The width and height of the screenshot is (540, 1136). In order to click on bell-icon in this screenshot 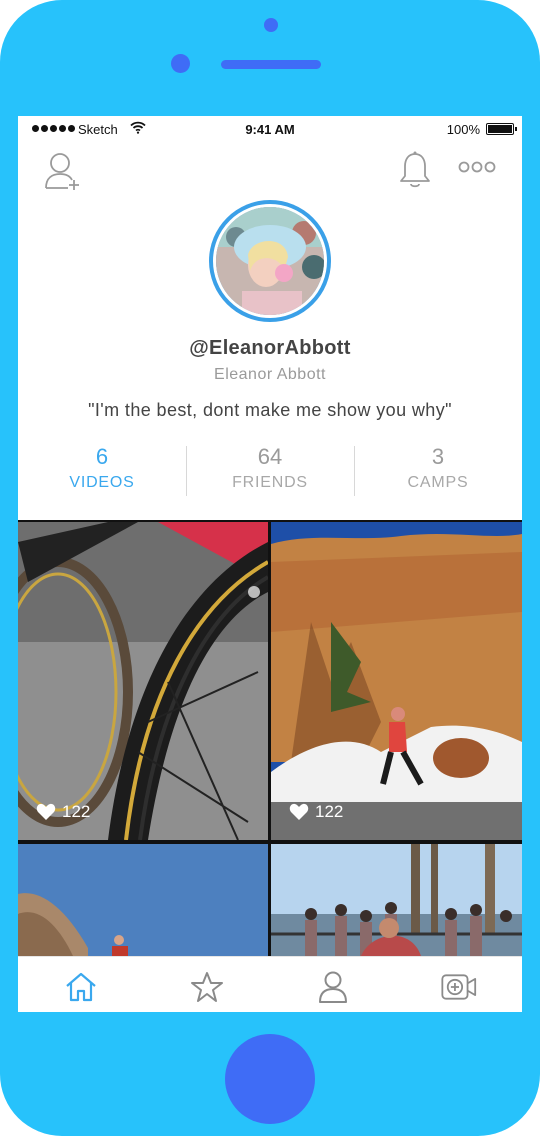, I will do `click(415, 170)`.